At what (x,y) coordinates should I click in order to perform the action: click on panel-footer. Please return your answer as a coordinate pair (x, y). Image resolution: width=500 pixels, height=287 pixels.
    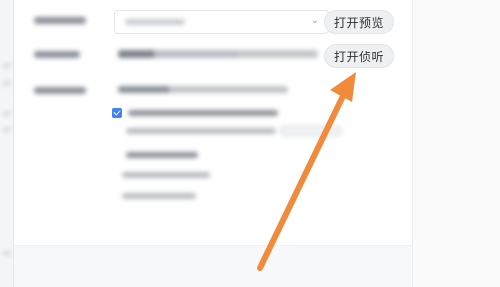
    Looking at the image, I should click on (213, 266).